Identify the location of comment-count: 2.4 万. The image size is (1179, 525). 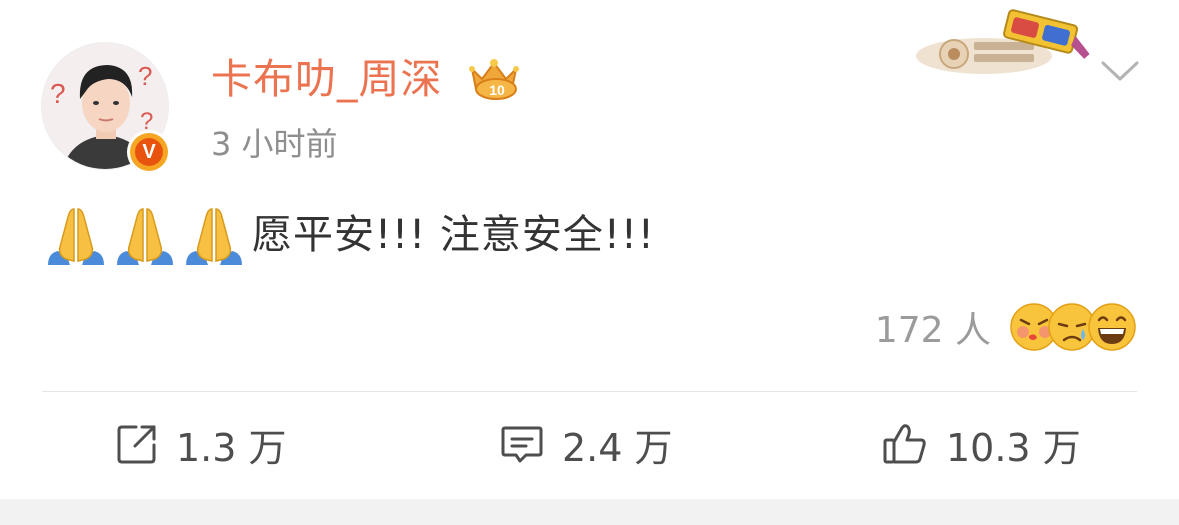
(617, 447).